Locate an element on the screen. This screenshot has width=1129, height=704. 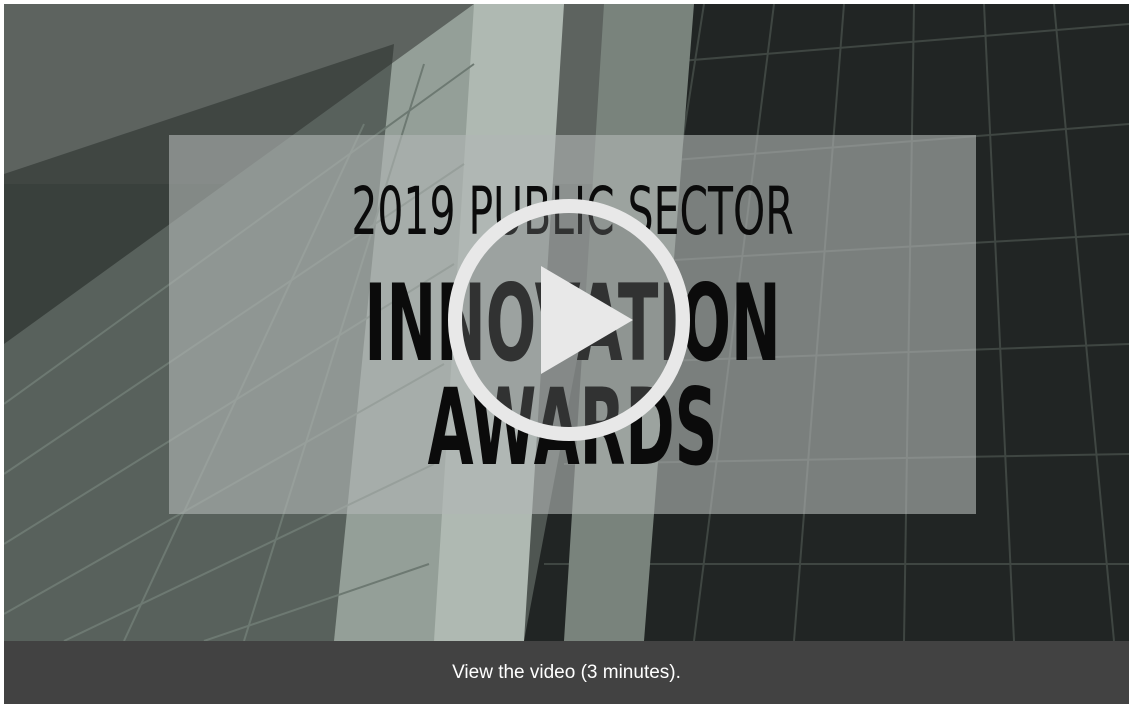
video-caption: View the video (3 minutes). is located at coordinates (566, 673).